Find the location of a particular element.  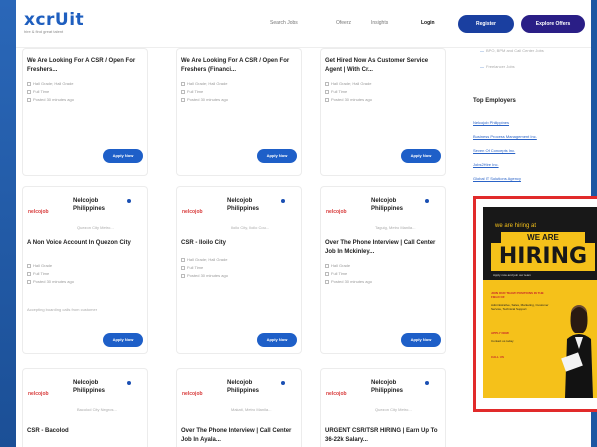

person-illustration is located at coordinates (577, 351).